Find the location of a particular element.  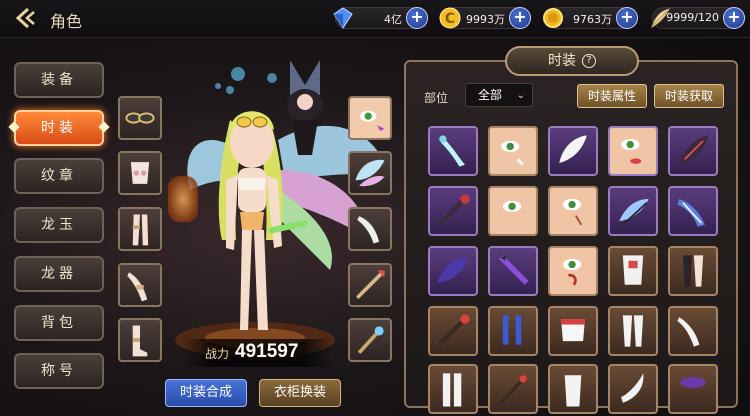

red-top-item-icon is located at coordinates (573, 330).